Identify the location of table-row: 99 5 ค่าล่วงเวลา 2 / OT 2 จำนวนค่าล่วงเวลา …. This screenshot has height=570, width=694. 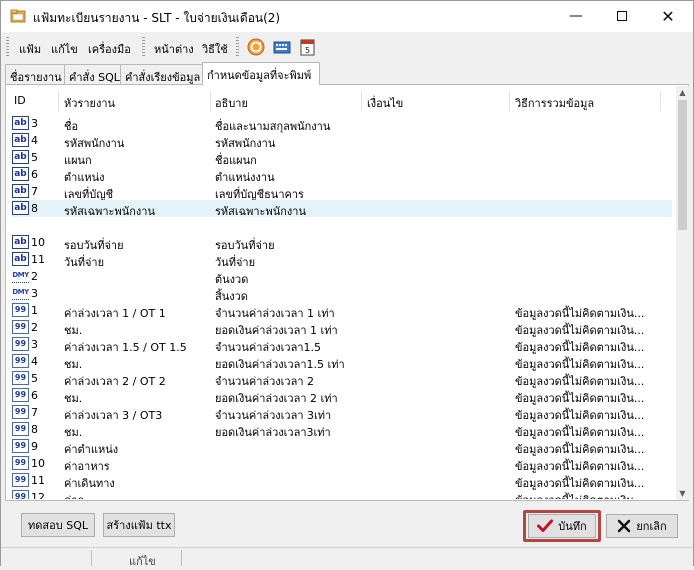
(342, 379).